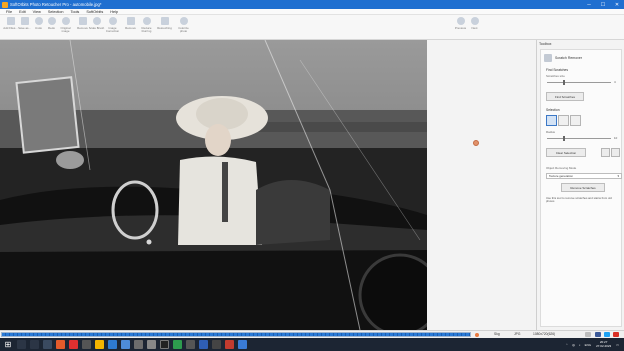 The height and width of the screenshot is (351, 624). Describe the element at coordinates (517, 334) in the screenshot. I see `status-format: JPG` at that location.